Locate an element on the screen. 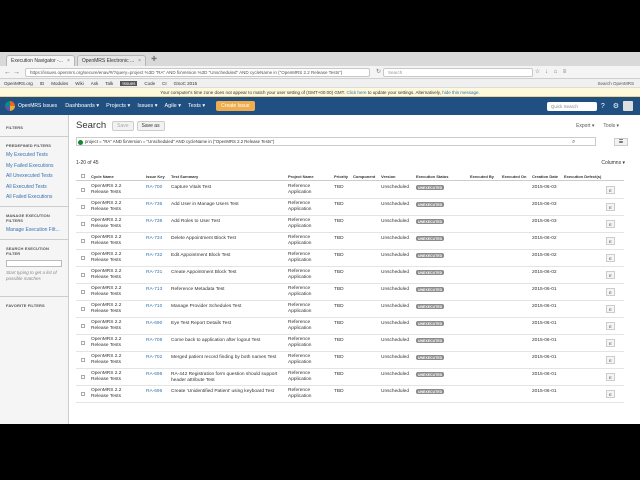 Image resolution: width=640 pixels, height=480 pixels. issue-key-link: RA-713 is located at coordinates (154, 289).